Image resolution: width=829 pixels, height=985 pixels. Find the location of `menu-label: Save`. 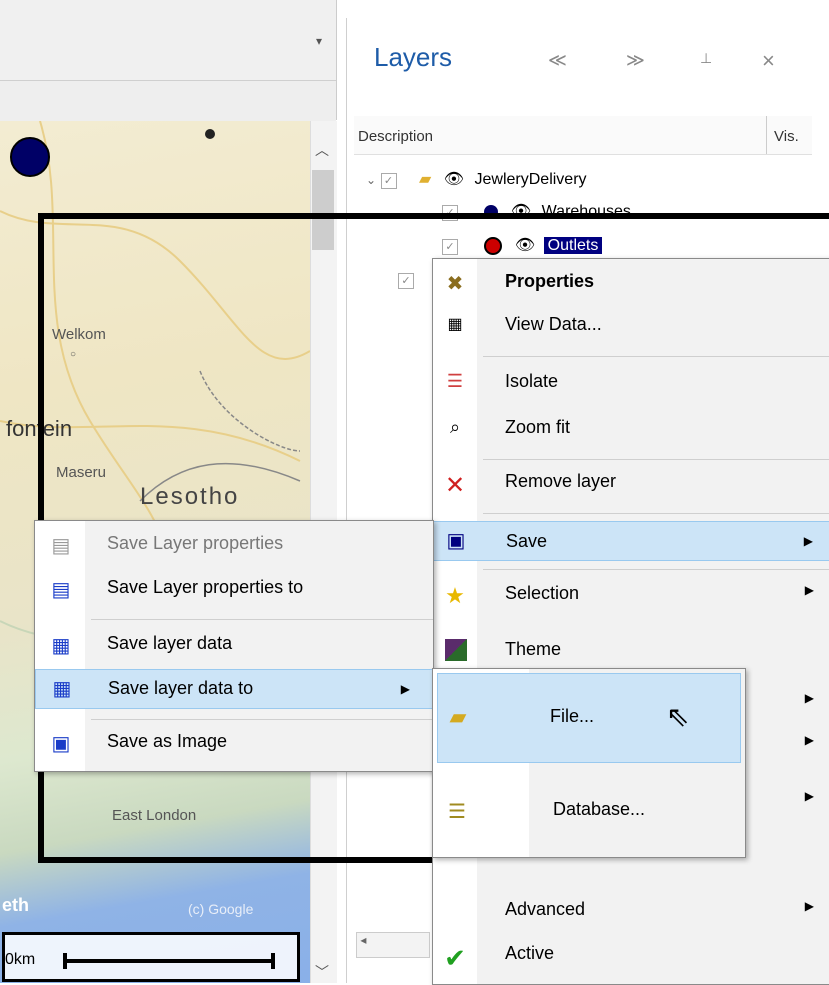

menu-label: Save is located at coordinates (527, 541).